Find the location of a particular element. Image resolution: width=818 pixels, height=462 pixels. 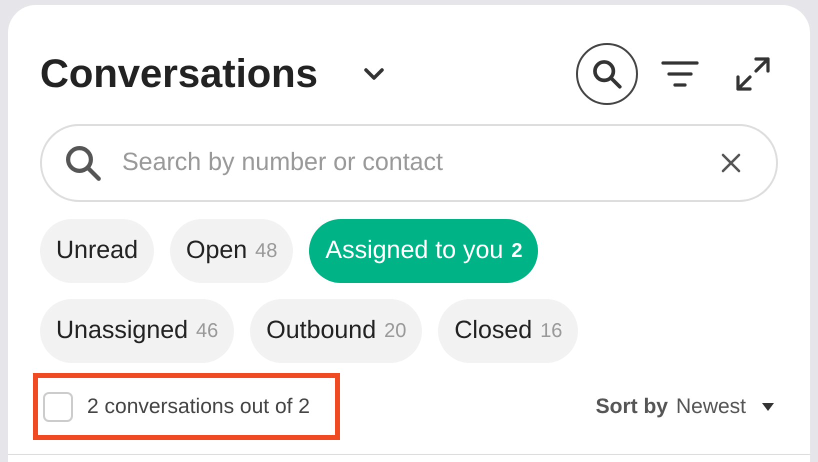

select-all-checkbox is located at coordinates (58, 407).